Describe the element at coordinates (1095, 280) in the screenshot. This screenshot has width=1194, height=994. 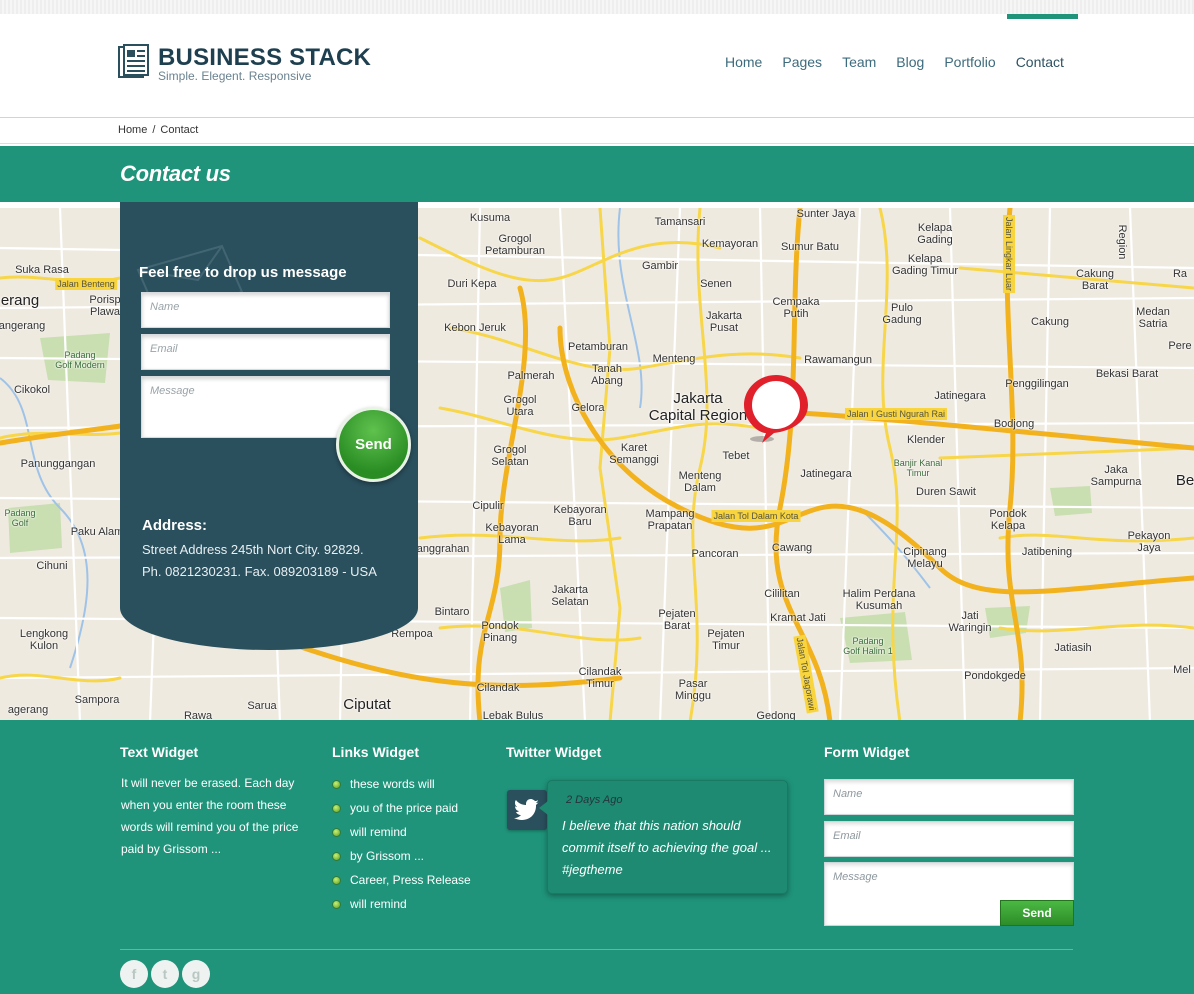
I see `map-label: Cakung Barat` at that location.